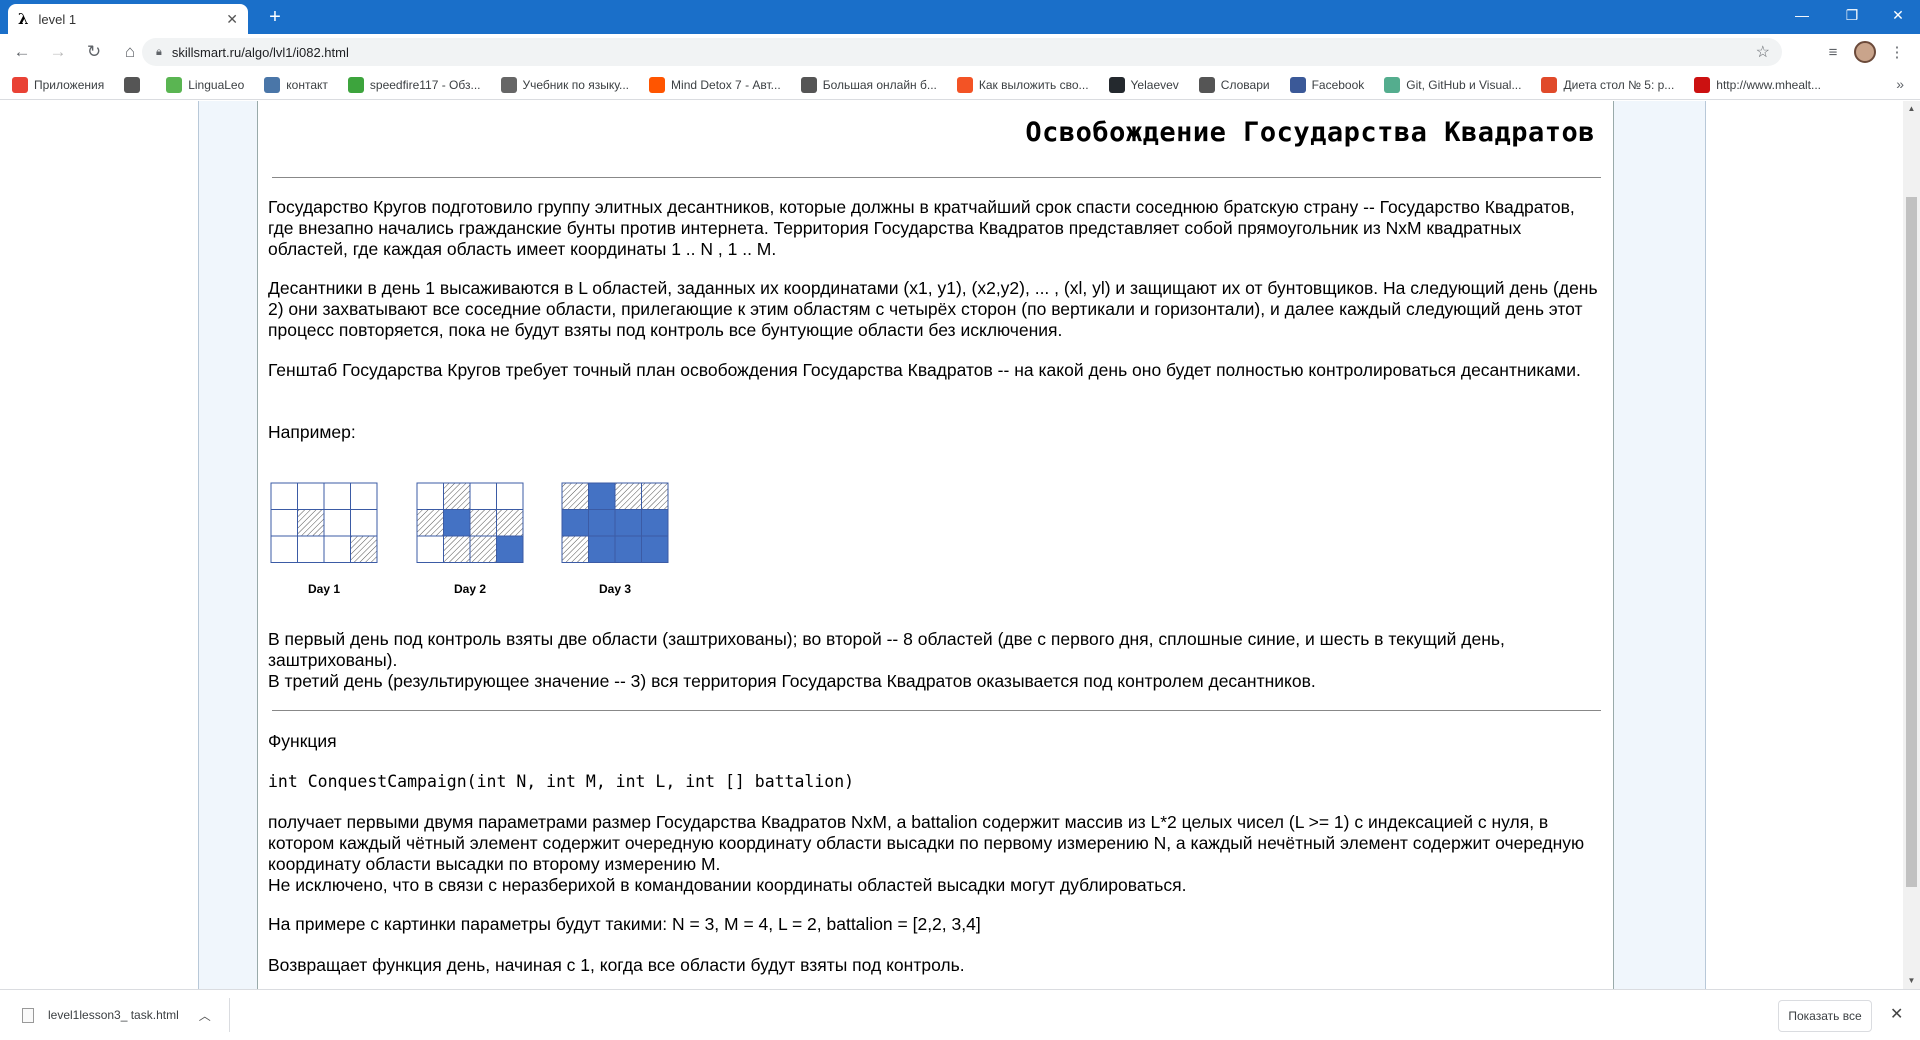 This screenshot has width=1920, height=1040. I want to click on scroll-down-icon: ▼, so click(1911, 981).